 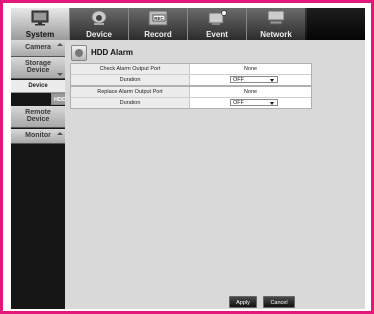 I want to click on rec-icon: REC, so click(x=158, y=18).